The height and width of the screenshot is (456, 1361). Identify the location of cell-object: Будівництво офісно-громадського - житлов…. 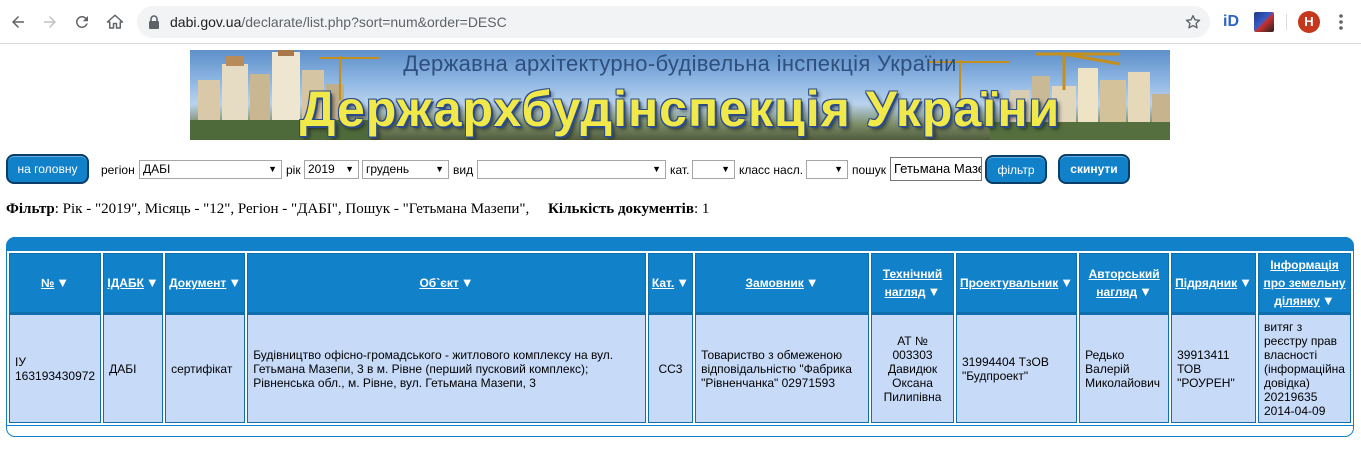
(446, 368).